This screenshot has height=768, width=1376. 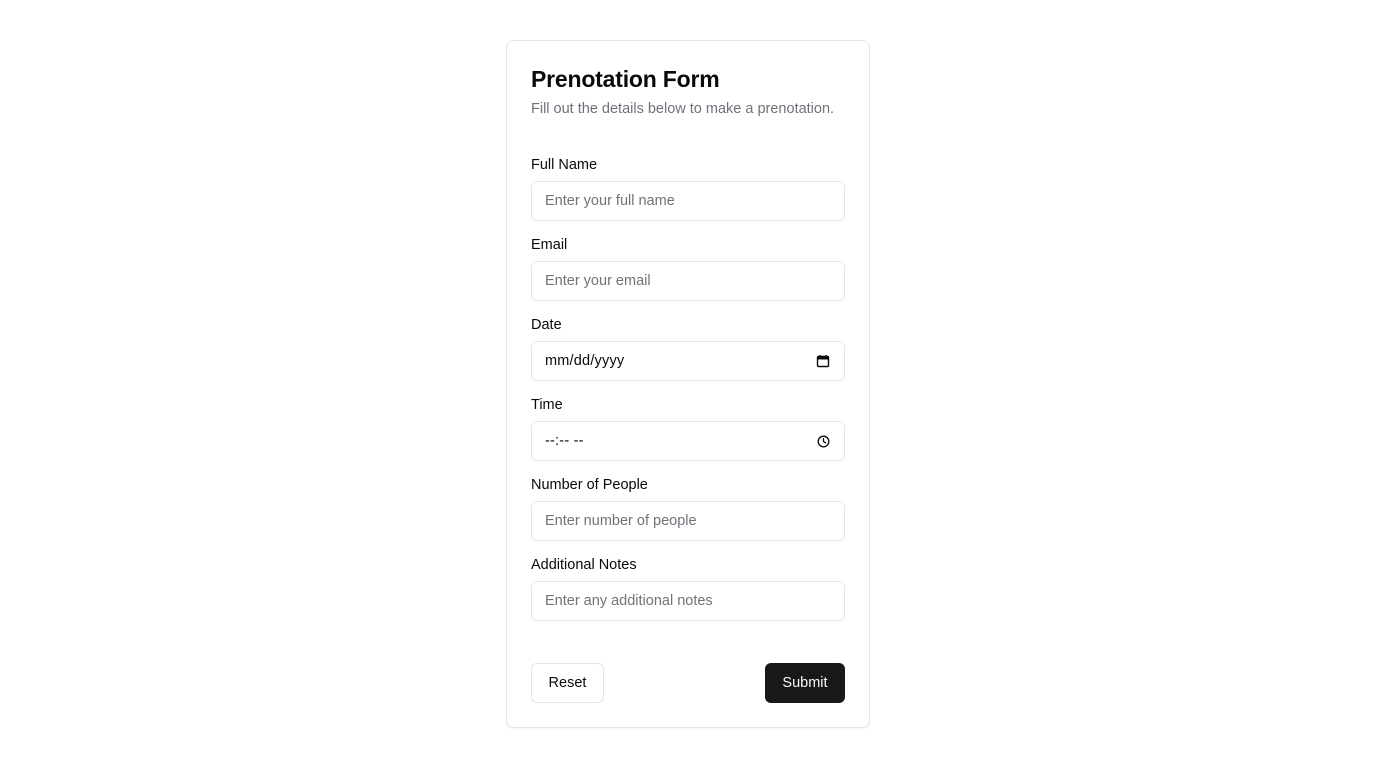 I want to click on form-actions: Reset Submit, so click(x=688, y=683).